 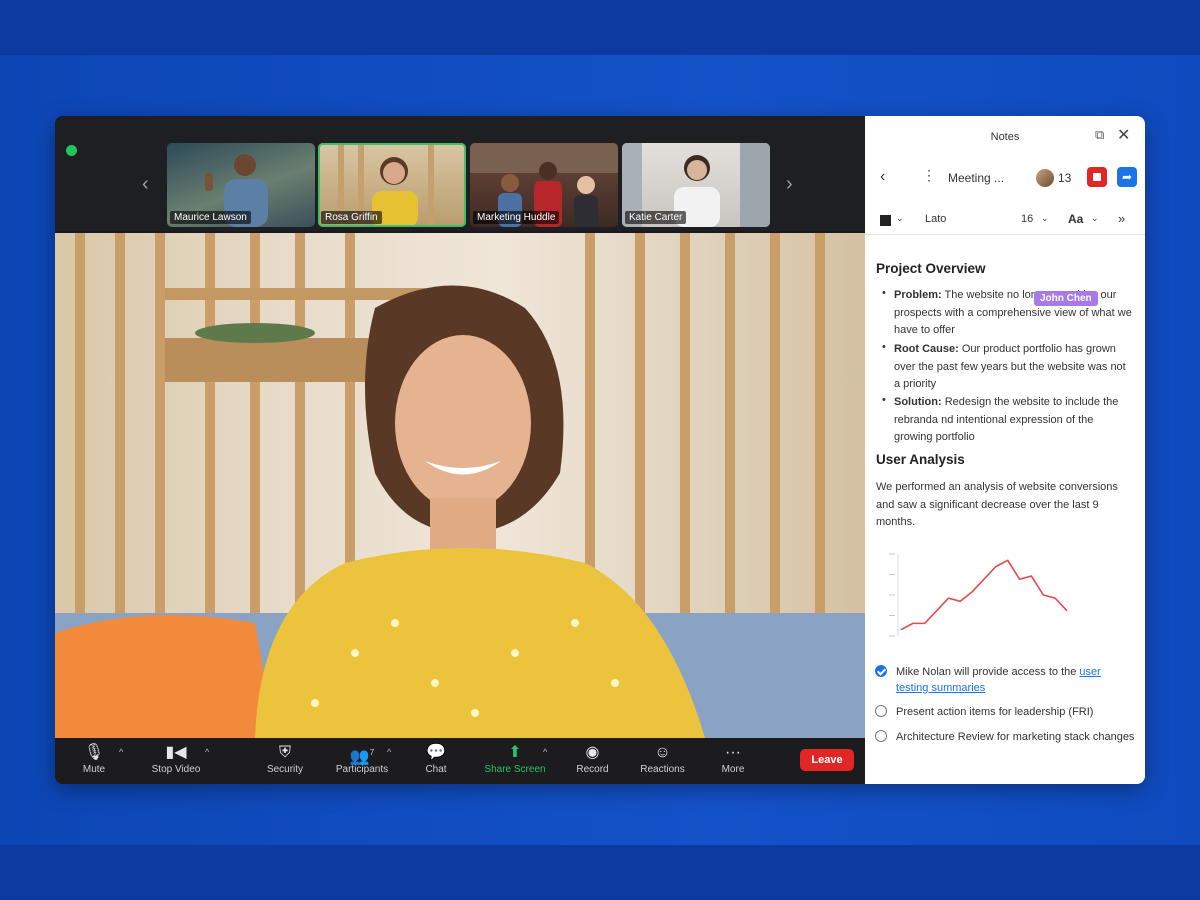 I want to click on more-button: ··· More, so click(x=733, y=758).